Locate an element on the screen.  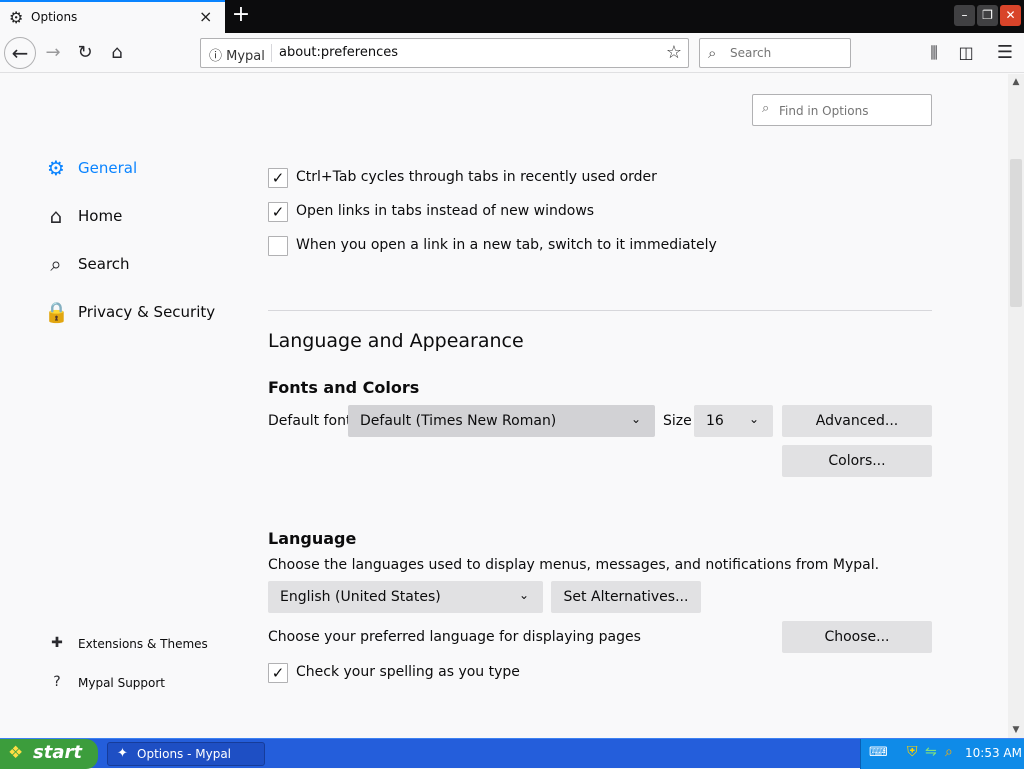
open-links-in-tabs-checkbox: ✓ is located at coordinates (278, 212).